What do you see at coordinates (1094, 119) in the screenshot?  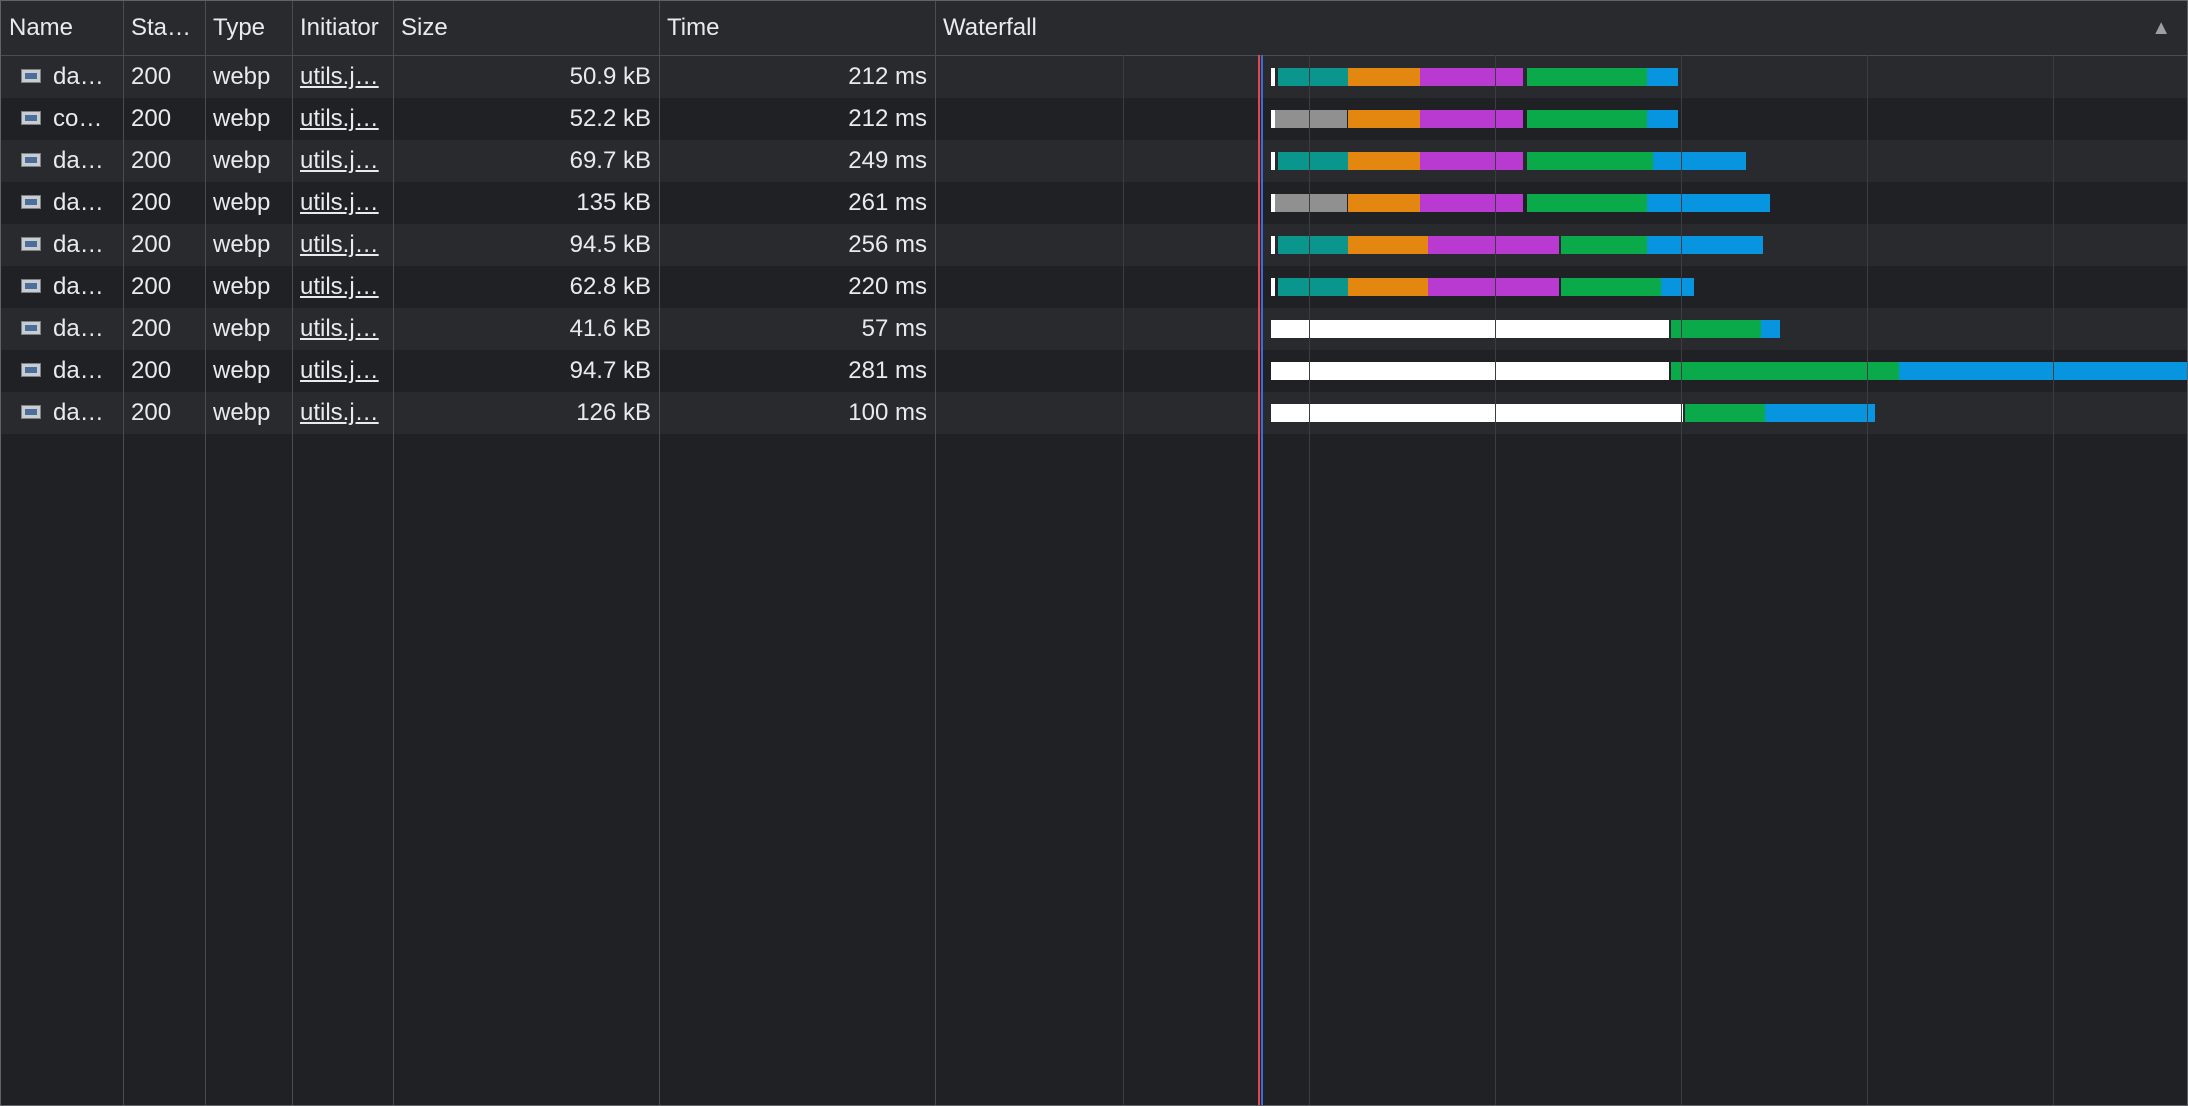 I see `table-row: co… 200 webp utils.j… 52.2 kB 212 ms` at bounding box center [1094, 119].